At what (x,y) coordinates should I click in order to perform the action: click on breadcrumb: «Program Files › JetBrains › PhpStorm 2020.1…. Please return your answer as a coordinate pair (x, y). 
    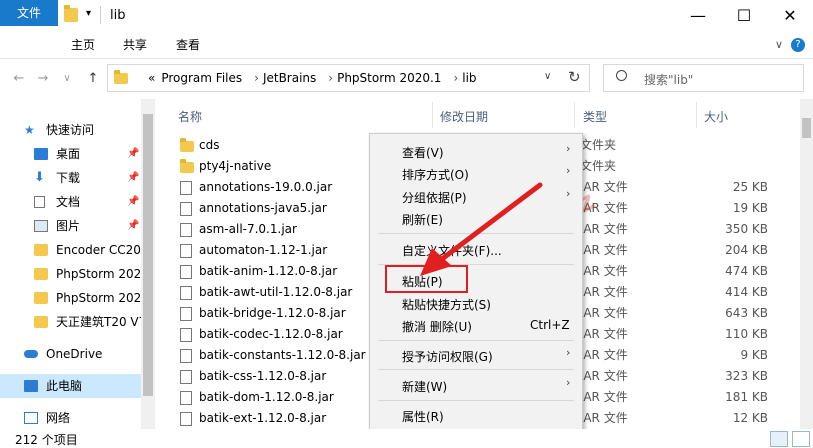
    Looking at the image, I should click on (314, 78).